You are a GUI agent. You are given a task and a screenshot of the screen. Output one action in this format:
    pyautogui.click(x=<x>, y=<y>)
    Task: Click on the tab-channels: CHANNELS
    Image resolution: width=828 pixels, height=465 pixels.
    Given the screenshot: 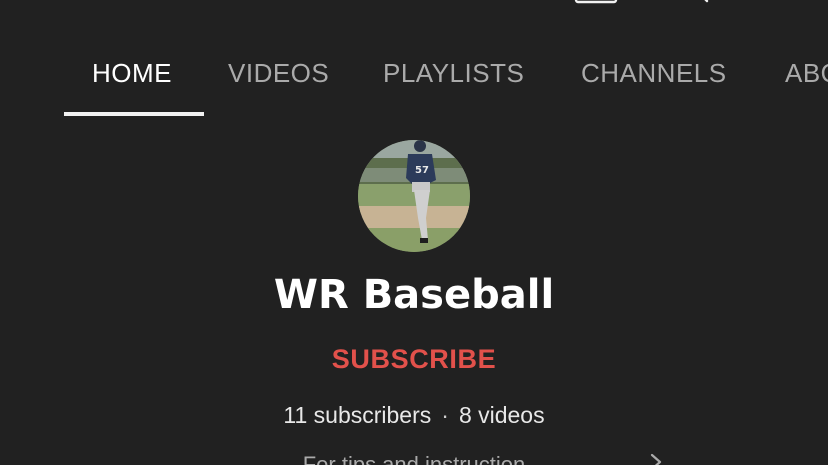 What is the action you would take?
    pyautogui.click(x=654, y=73)
    